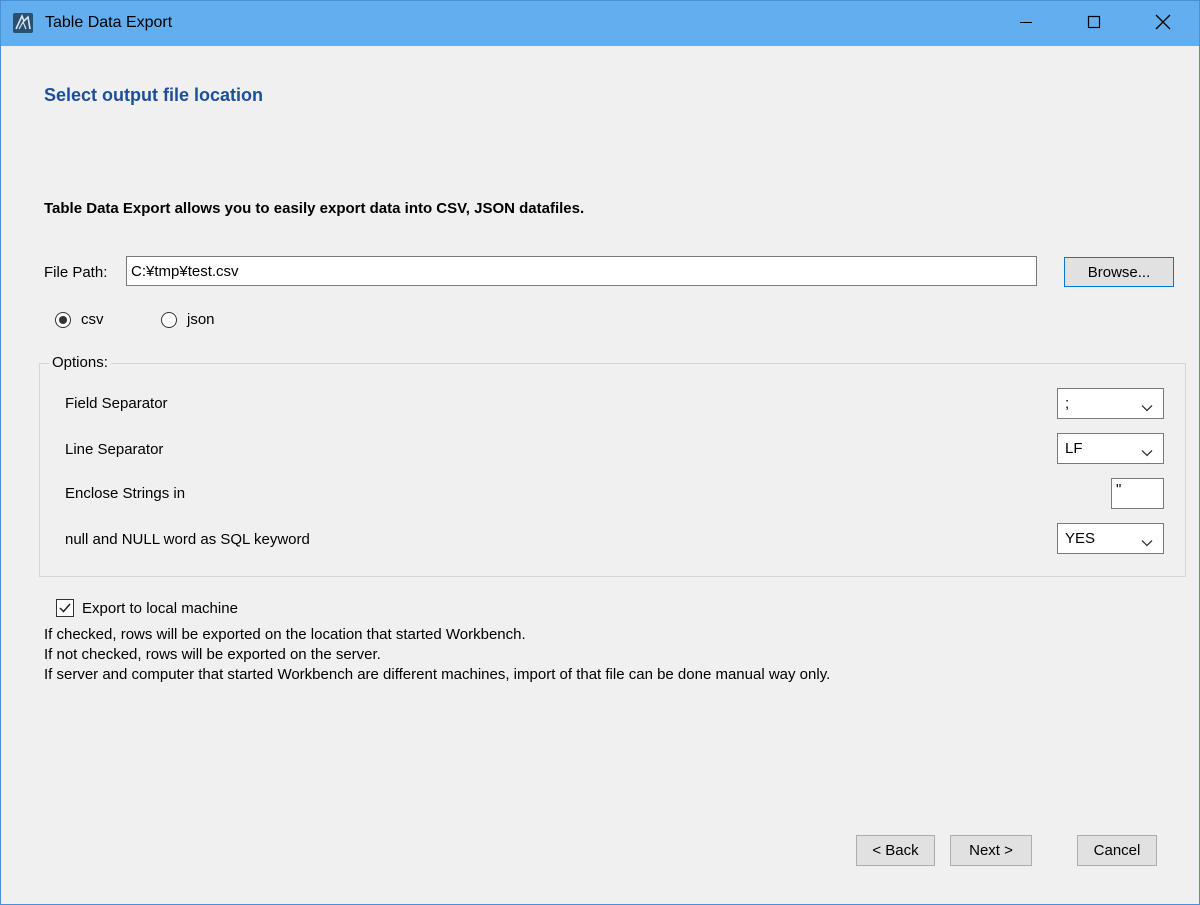 Image resolution: width=1200 pixels, height=905 pixels. I want to click on format-radio-json: json, so click(188, 319).